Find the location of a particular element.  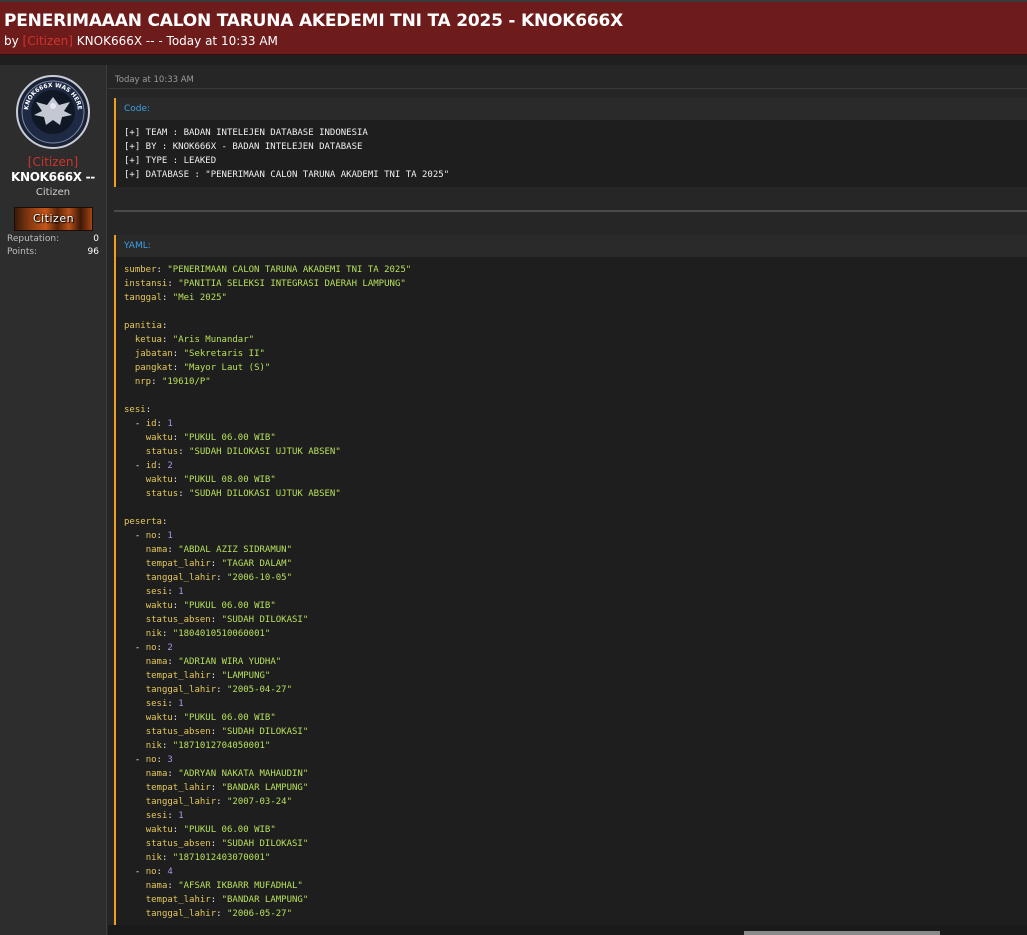

eagle-emblem-icon: KNOK666X WAS HERE is located at coordinates (53, 112).